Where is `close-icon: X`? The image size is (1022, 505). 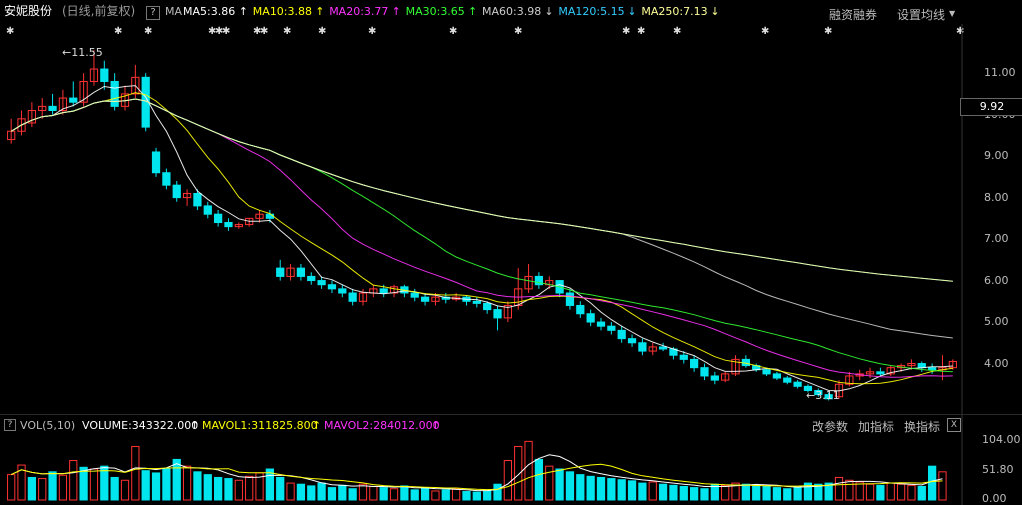 close-icon: X is located at coordinates (954, 425).